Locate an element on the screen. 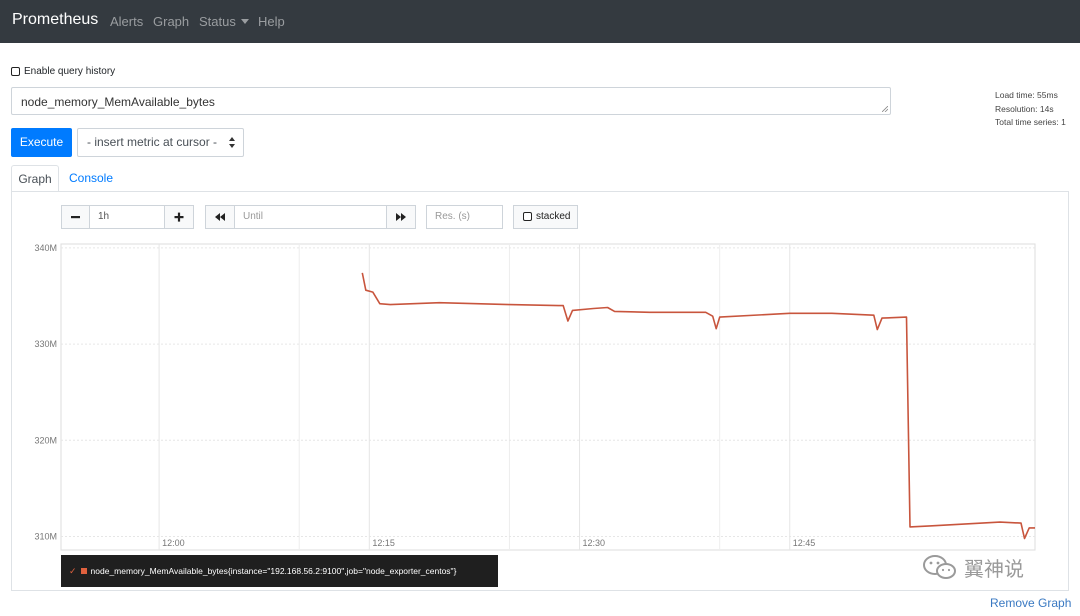 This screenshot has width=1080, height=616. resize-handle-icon is located at coordinates (885, 109).